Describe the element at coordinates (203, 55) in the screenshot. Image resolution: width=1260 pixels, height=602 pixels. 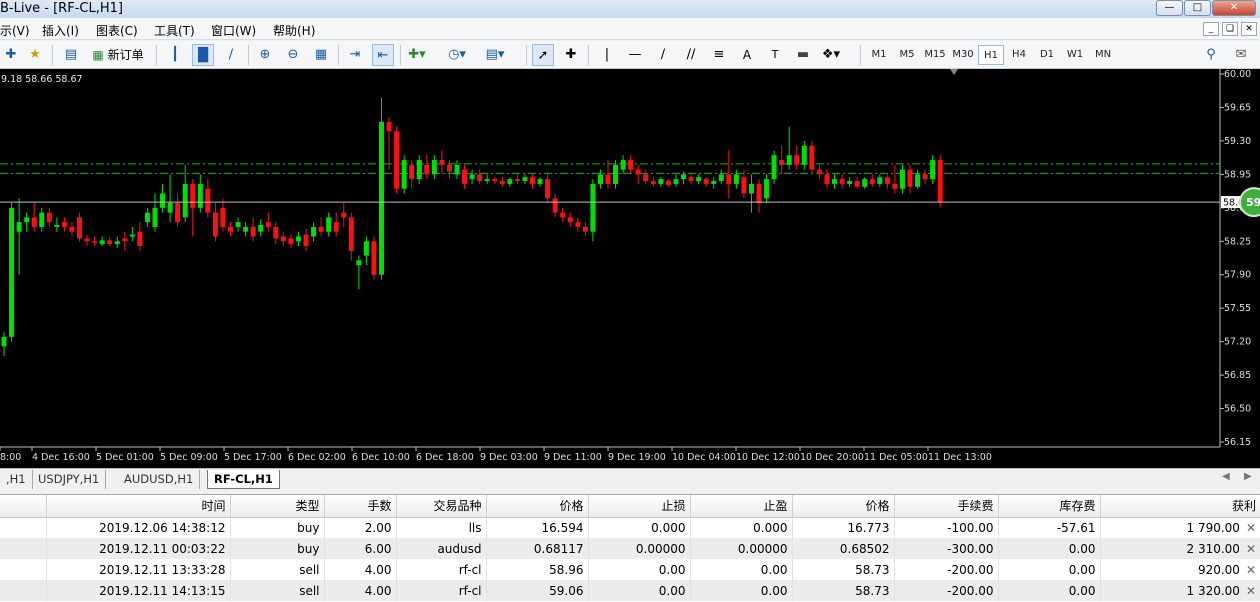
I see `candlestick-icon: █` at that location.